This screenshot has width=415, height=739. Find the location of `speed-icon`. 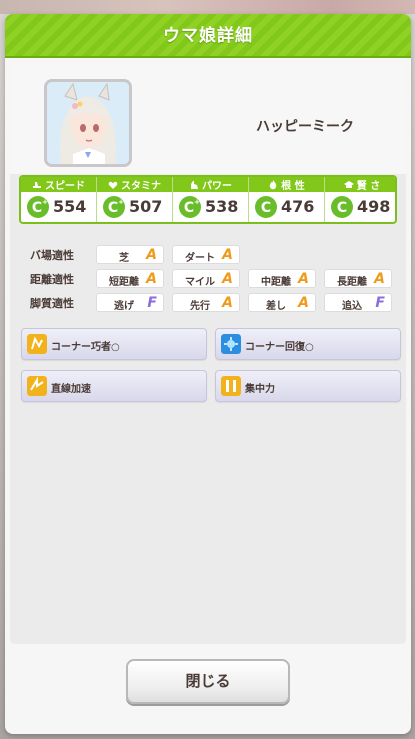

speed-icon is located at coordinates (37, 184).